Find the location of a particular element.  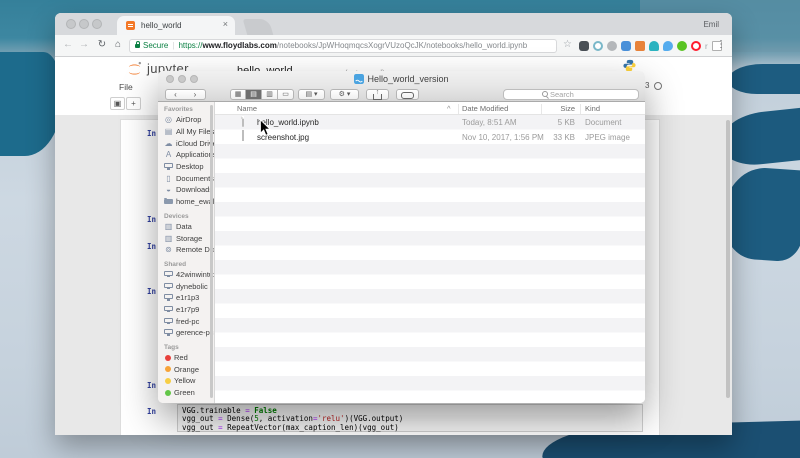

gray-circle-extension-icon is located at coordinates (612, 46).